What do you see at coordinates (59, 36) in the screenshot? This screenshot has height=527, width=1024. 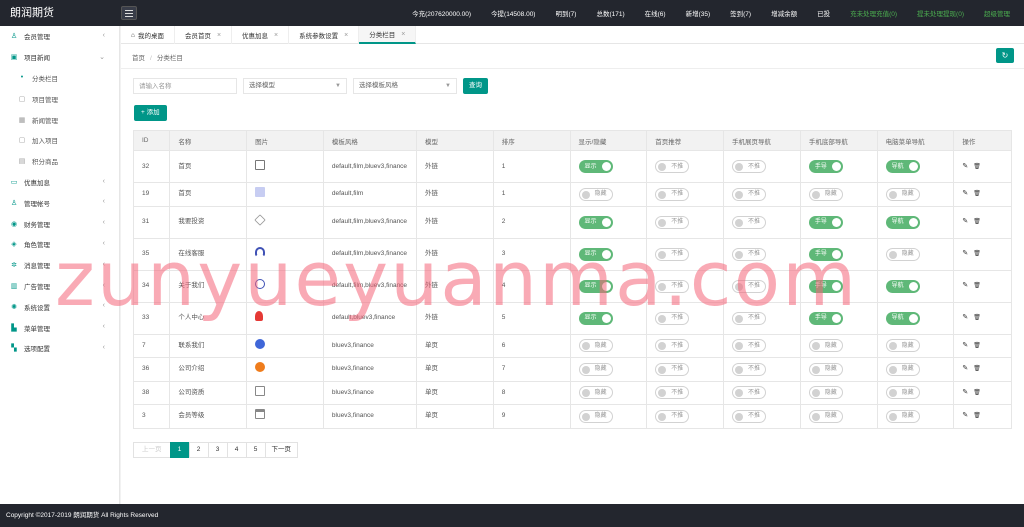 I see `sidebar-item: ♙ 会员管理 ‹` at bounding box center [59, 36].